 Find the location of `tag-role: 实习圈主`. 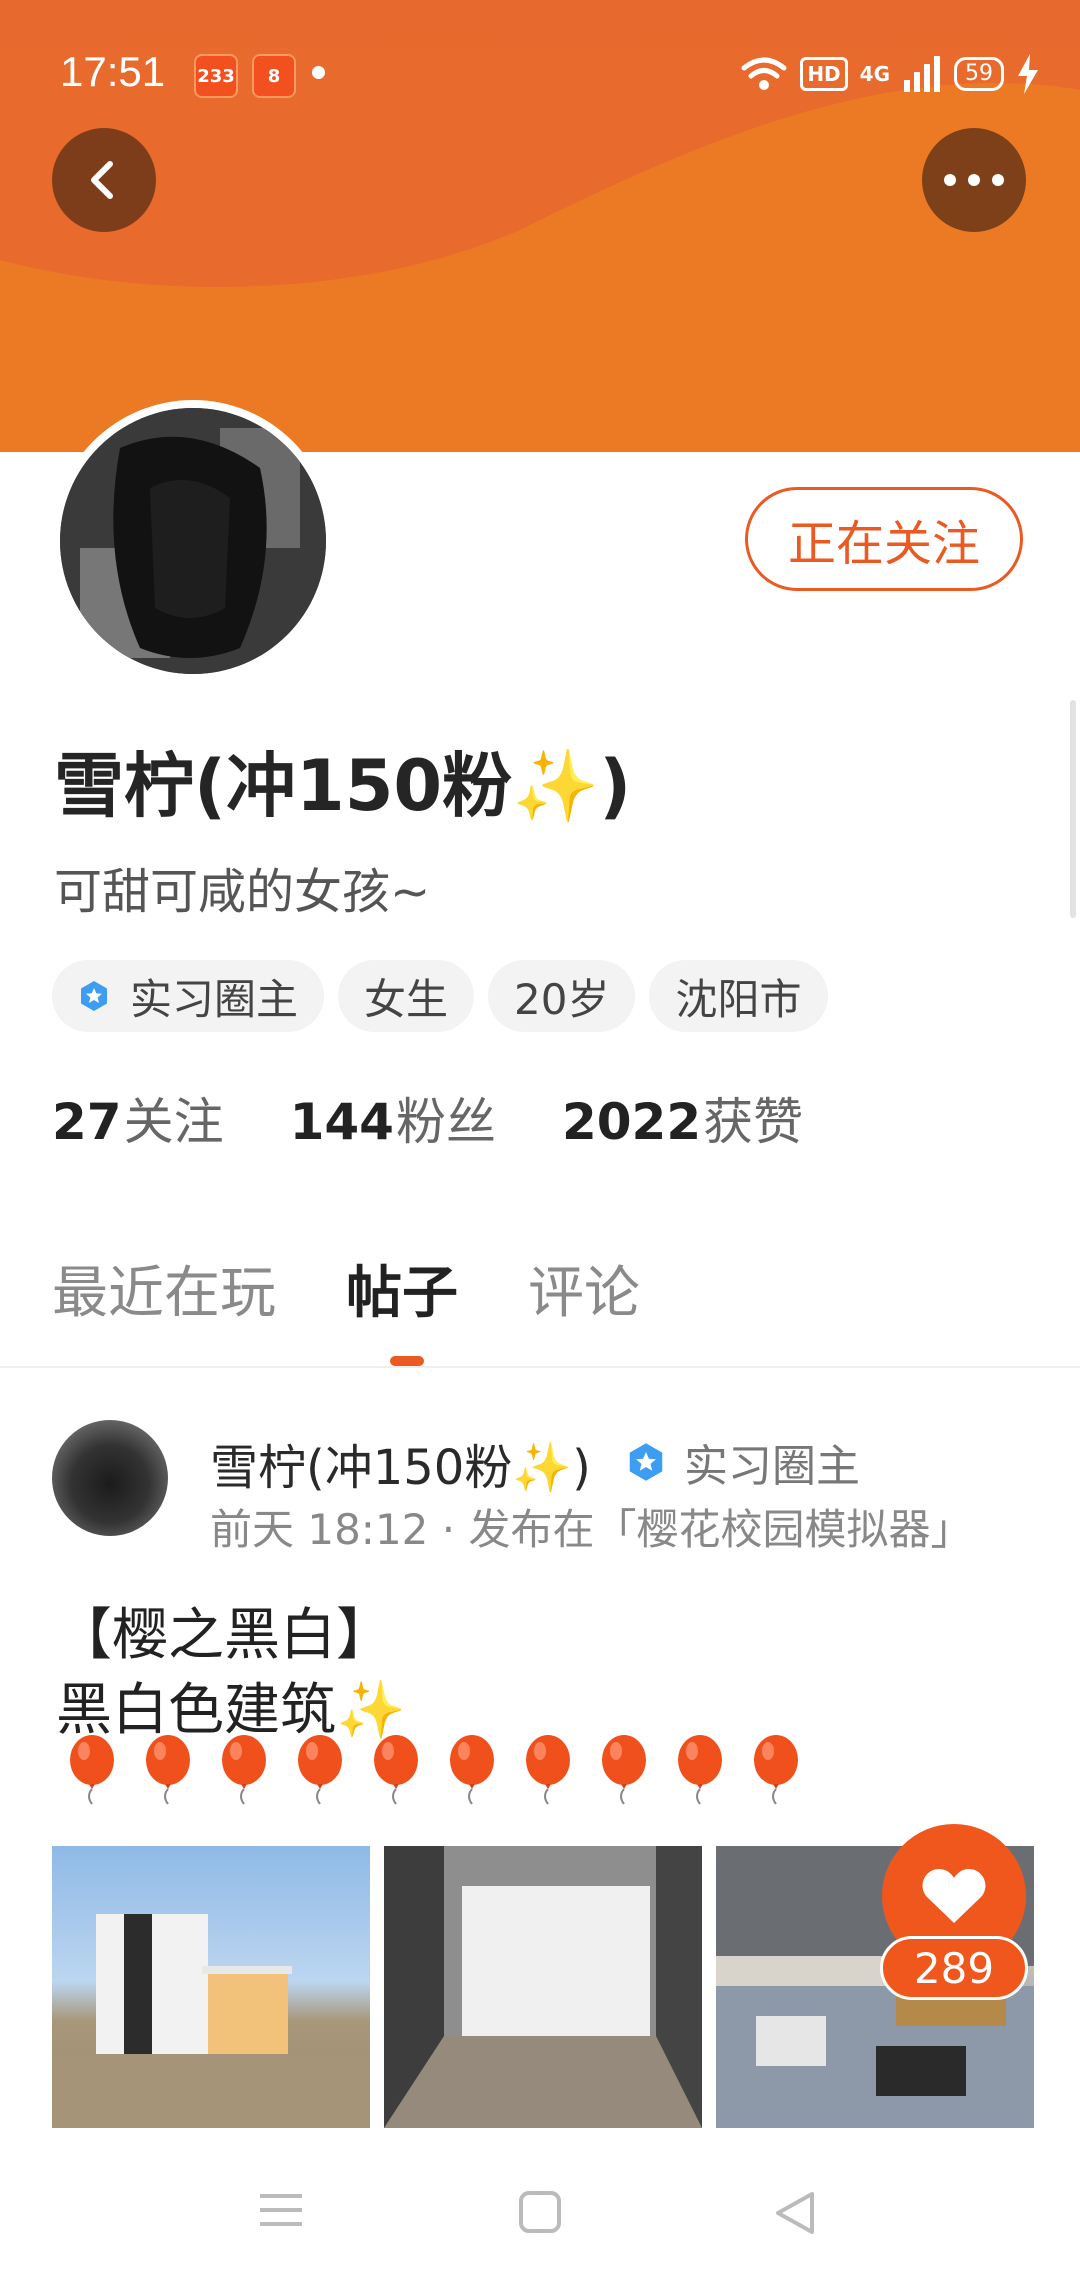

tag-role: 实习圈主 is located at coordinates (188, 996).